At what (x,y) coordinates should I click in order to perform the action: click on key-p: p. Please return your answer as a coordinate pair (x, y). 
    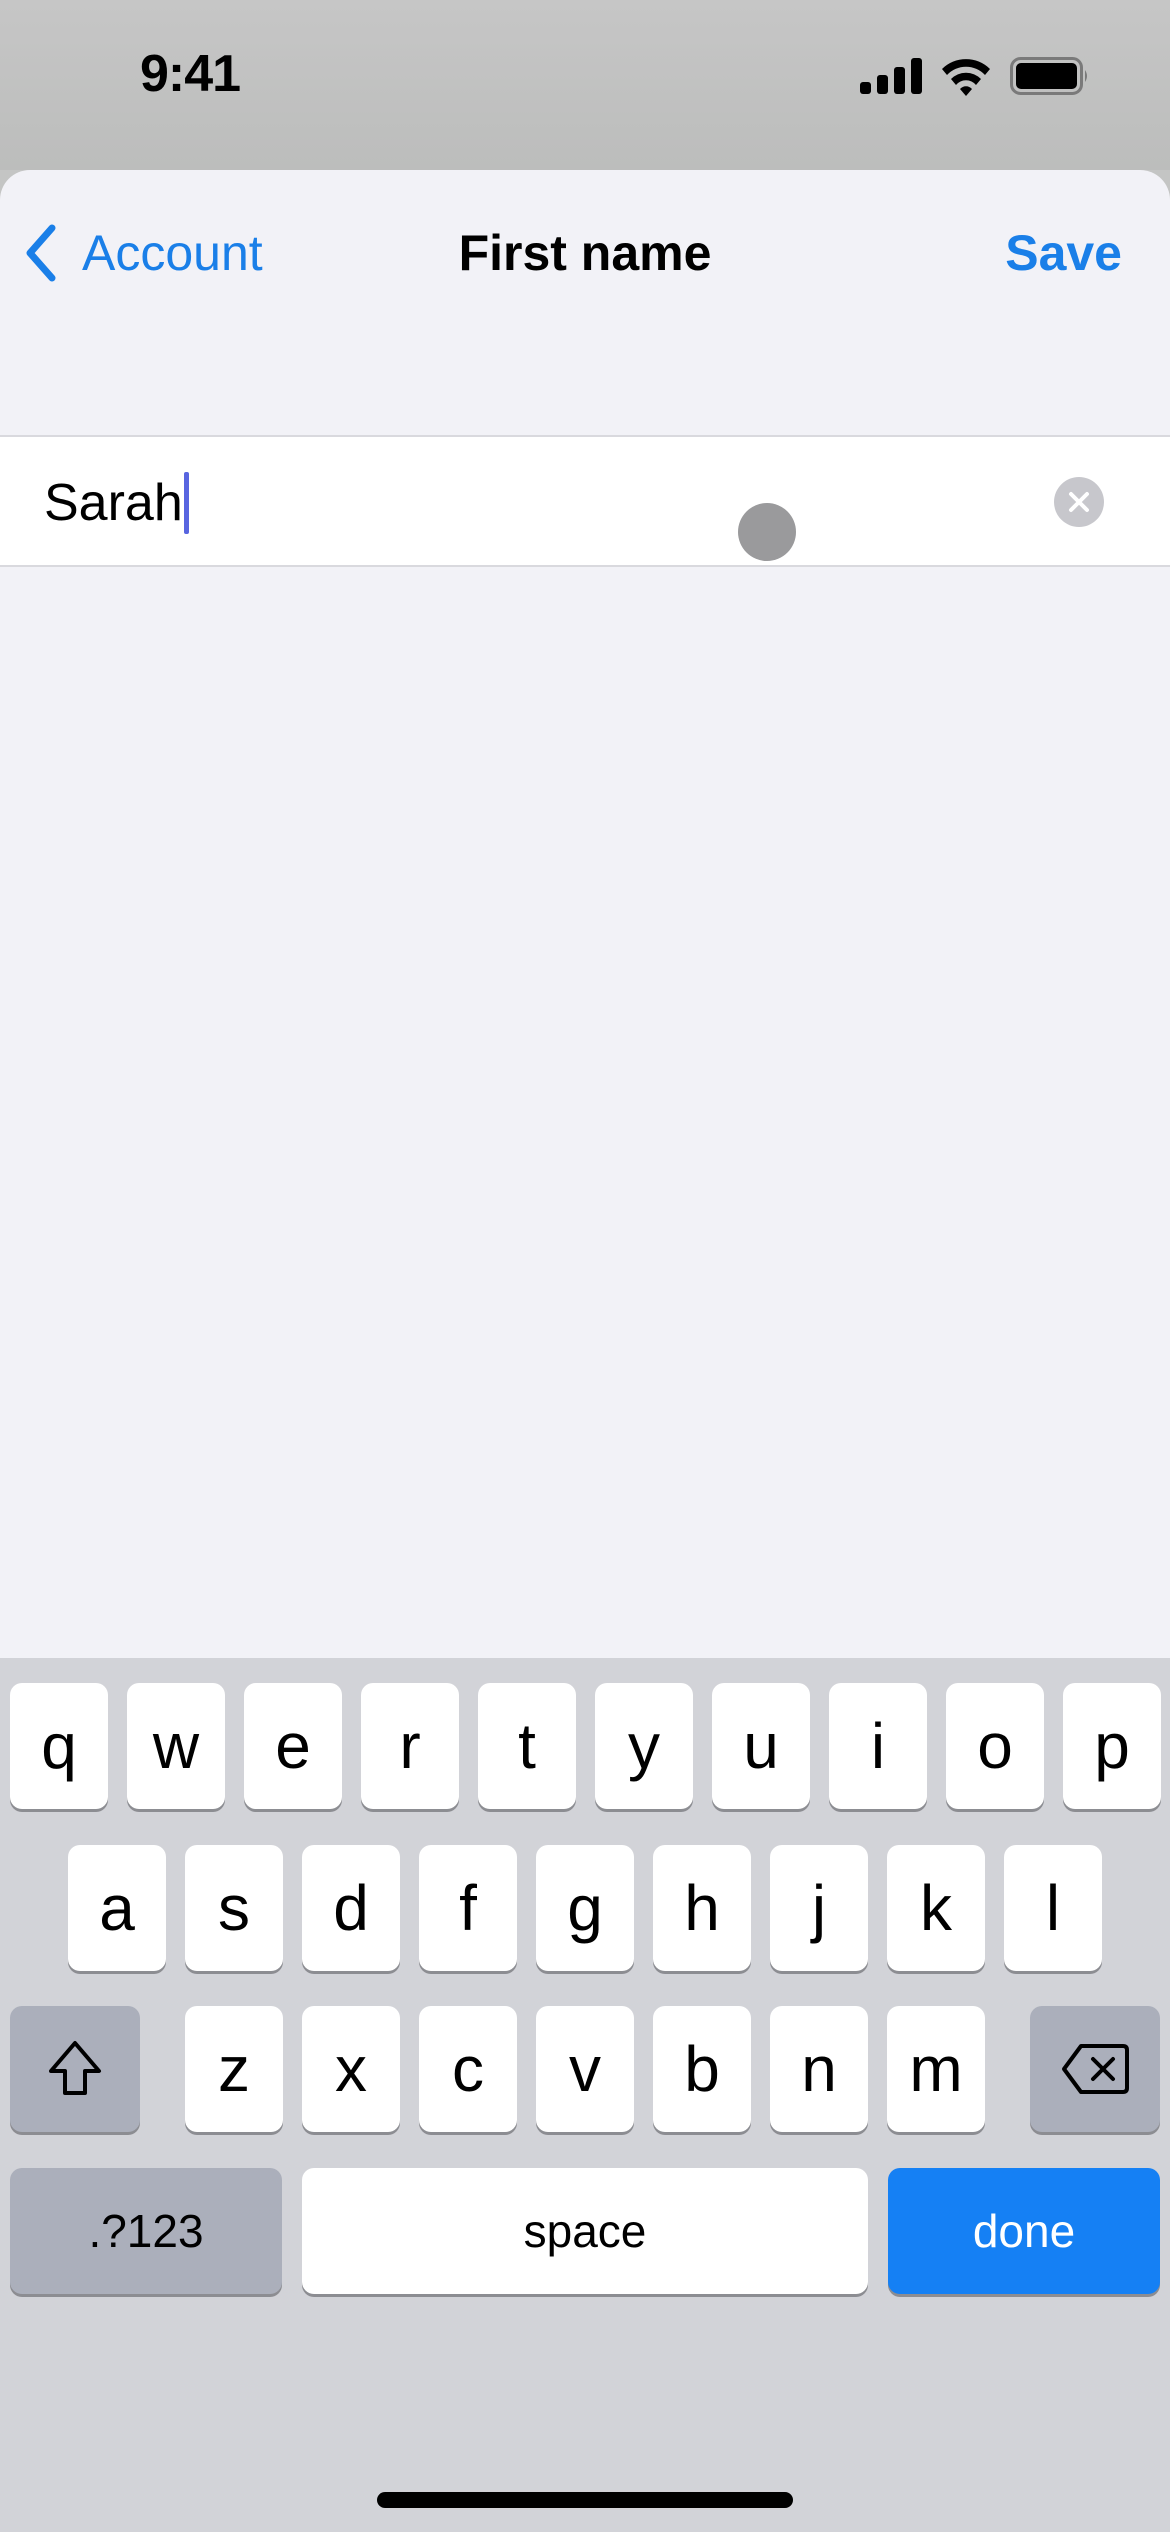
    Looking at the image, I should click on (1112, 1746).